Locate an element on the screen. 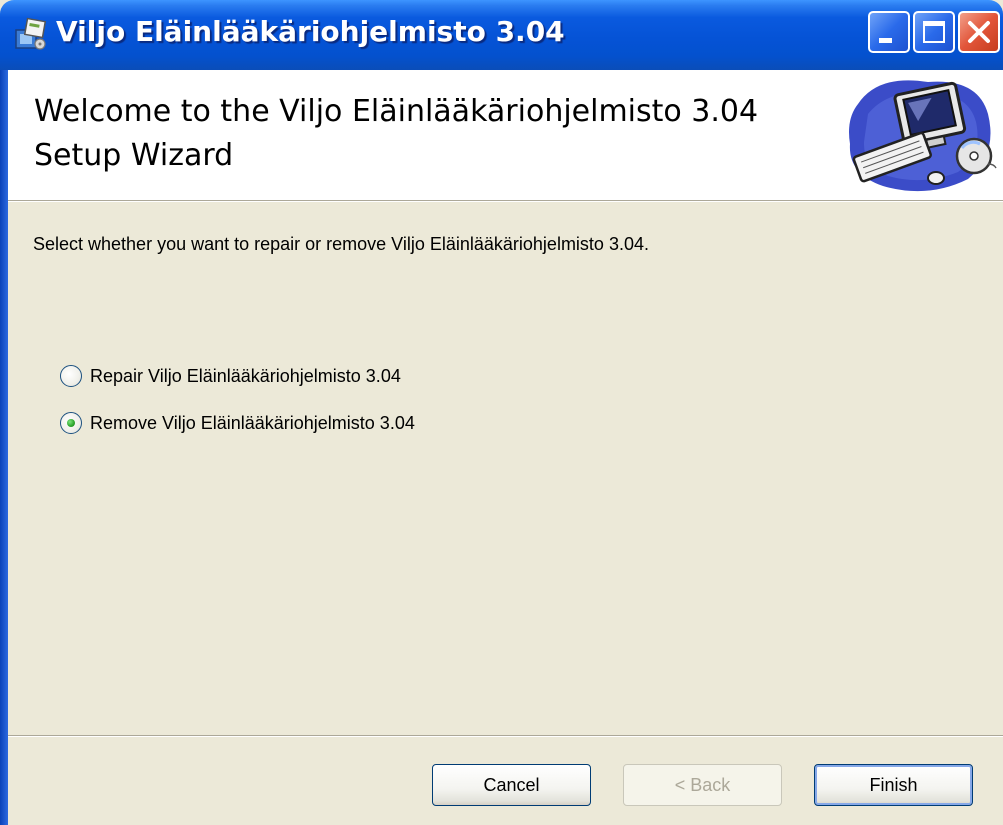 The width and height of the screenshot is (1003, 825). finish-button: Finish is located at coordinates (893, 785).